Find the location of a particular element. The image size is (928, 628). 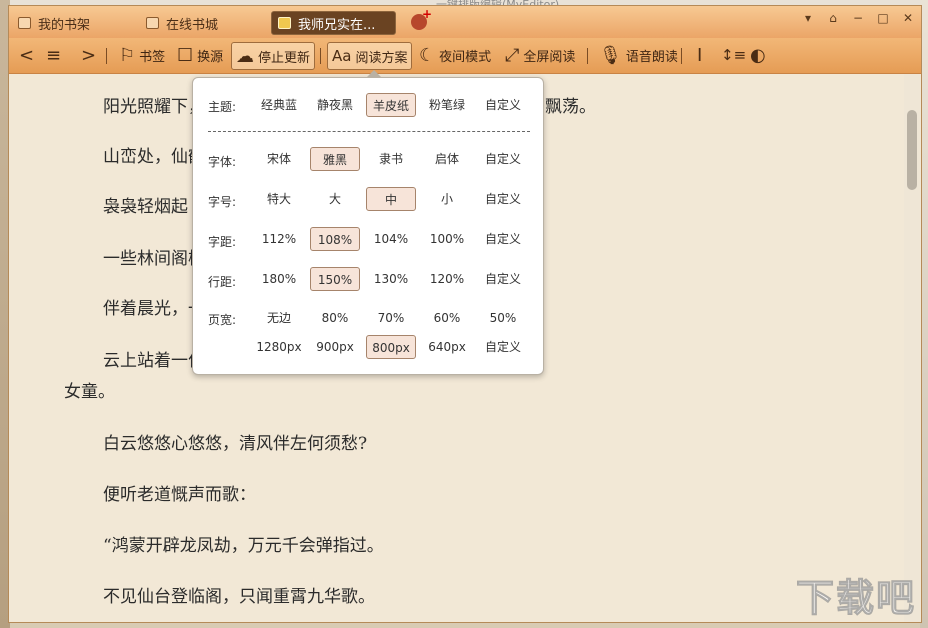

font-option: 宋体 is located at coordinates (279, 159).